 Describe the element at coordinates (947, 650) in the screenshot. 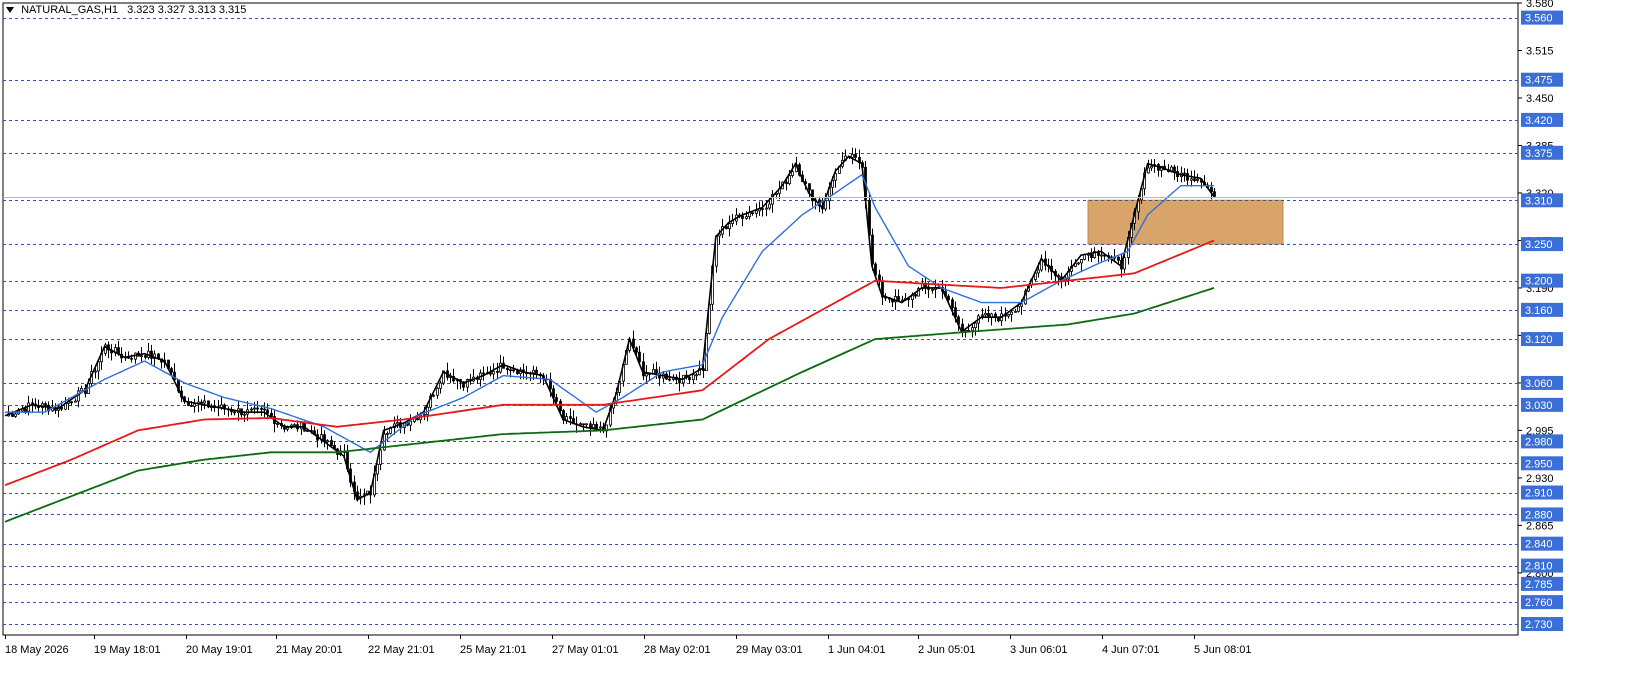

I see `time-tick-label: 2 Jun 05:01` at that location.